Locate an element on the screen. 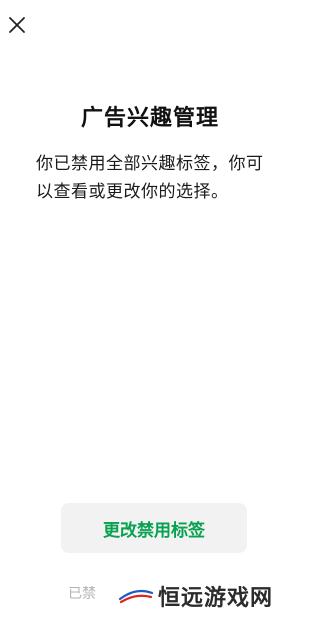 The image size is (320, 622). page-description: 你已禁用全部兴趣标签，你可以查看或更改你的选择。 is located at coordinates (150, 178).